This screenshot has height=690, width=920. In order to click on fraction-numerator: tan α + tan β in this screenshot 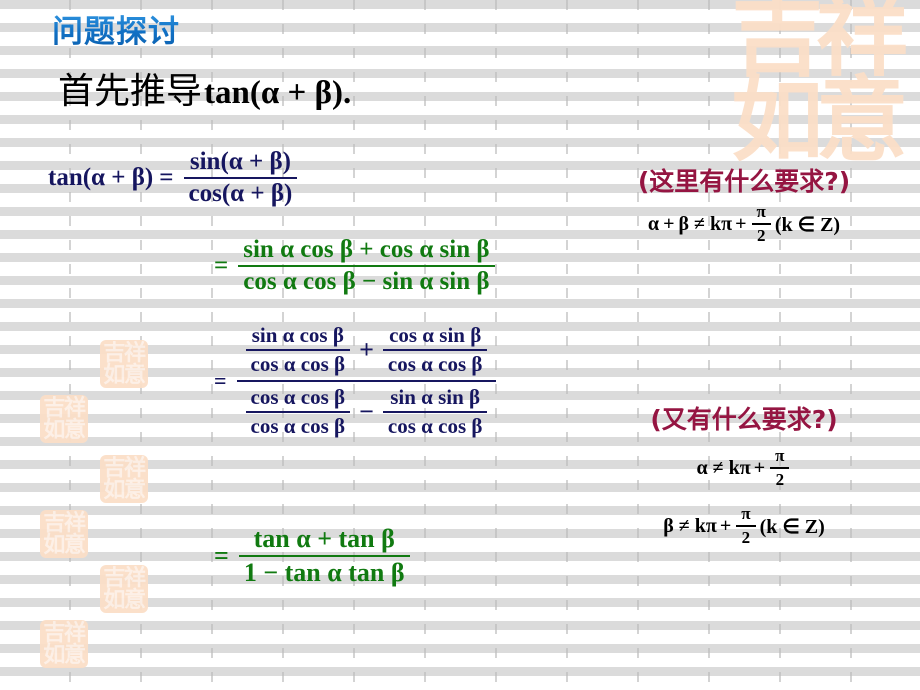, I will do `click(324, 538)`.